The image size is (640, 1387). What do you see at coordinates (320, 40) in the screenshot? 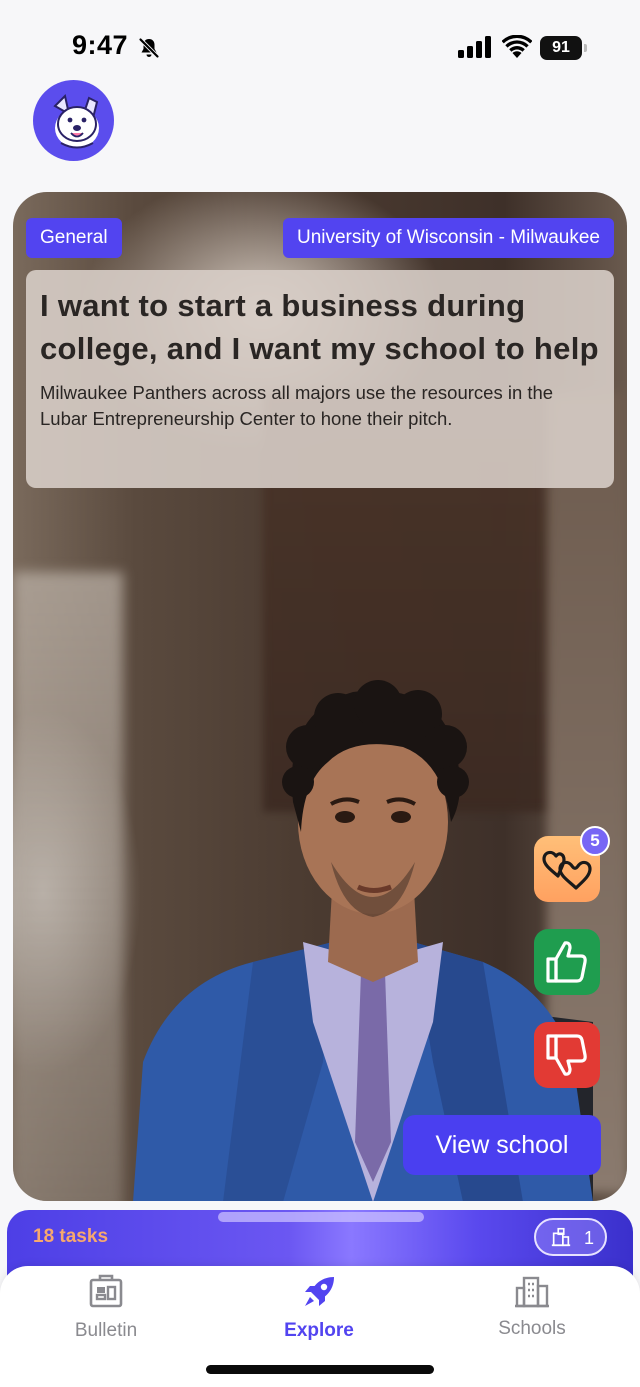
I see `status-bar: 9:47 91` at bounding box center [320, 40].